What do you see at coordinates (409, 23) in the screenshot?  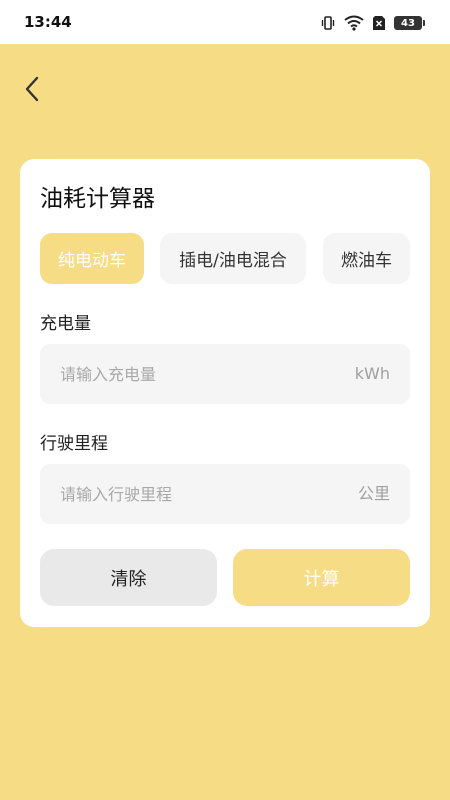 I see `battery-icon: 43` at bounding box center [409, 23].